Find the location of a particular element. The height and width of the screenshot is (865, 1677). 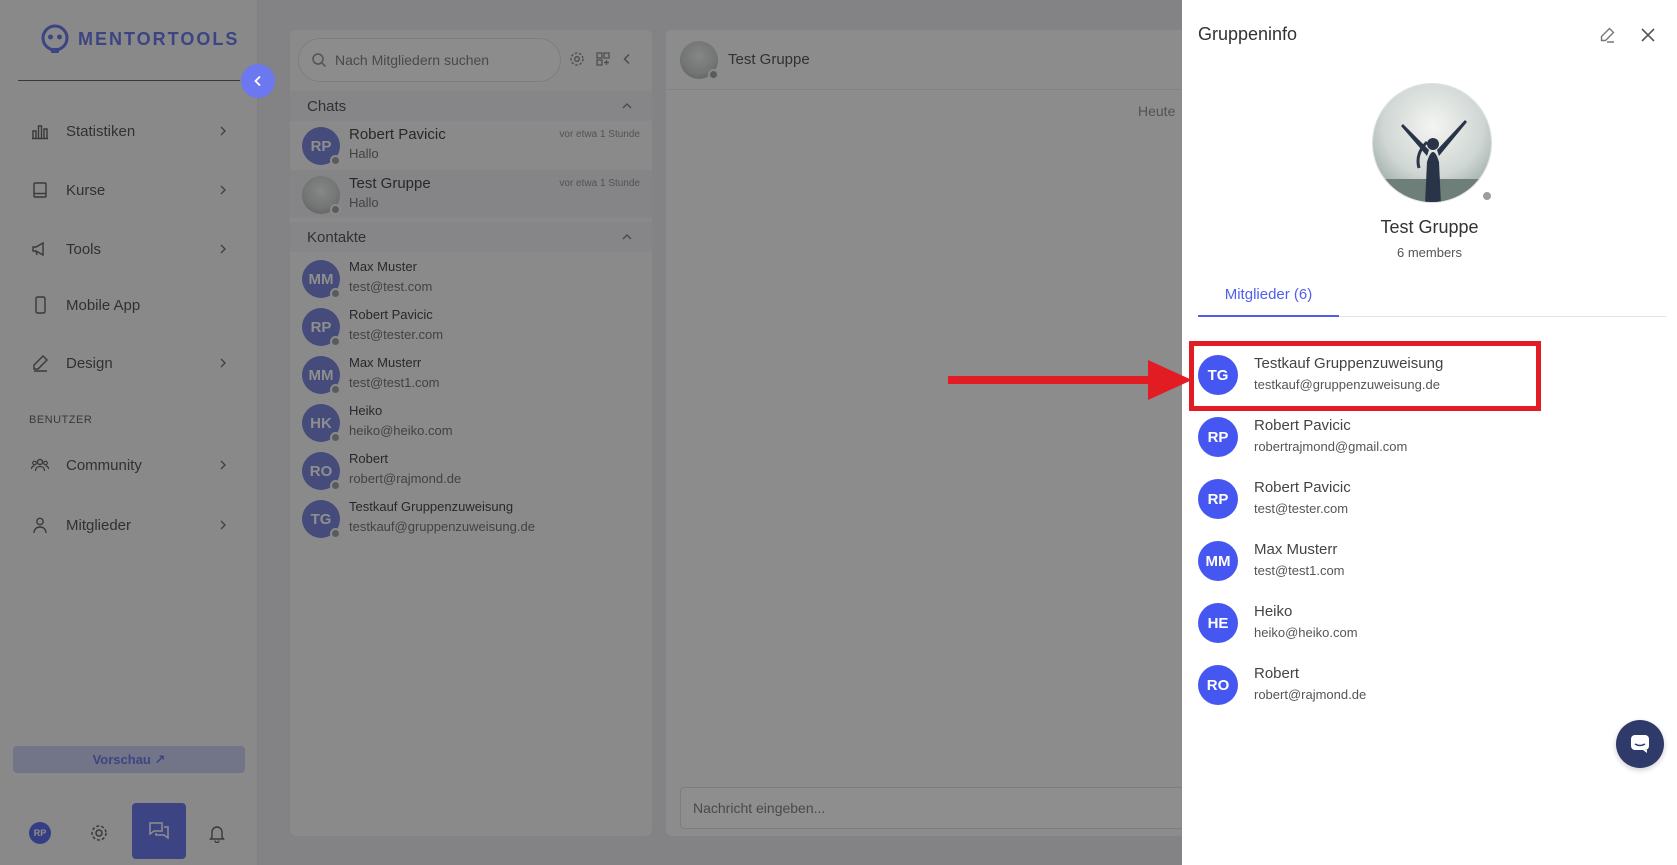

grid-add-icon is located at coordinates (603, 59).